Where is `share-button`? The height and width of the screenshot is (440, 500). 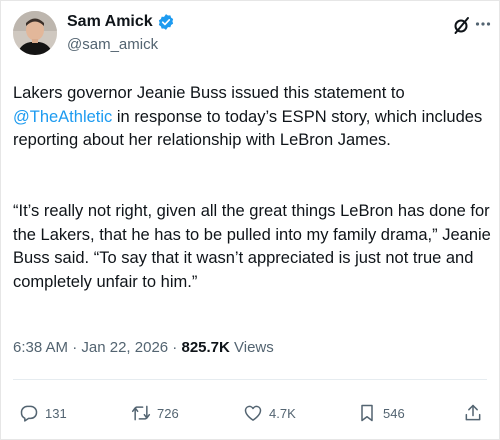 share-button is located at coordinates (473, 413).